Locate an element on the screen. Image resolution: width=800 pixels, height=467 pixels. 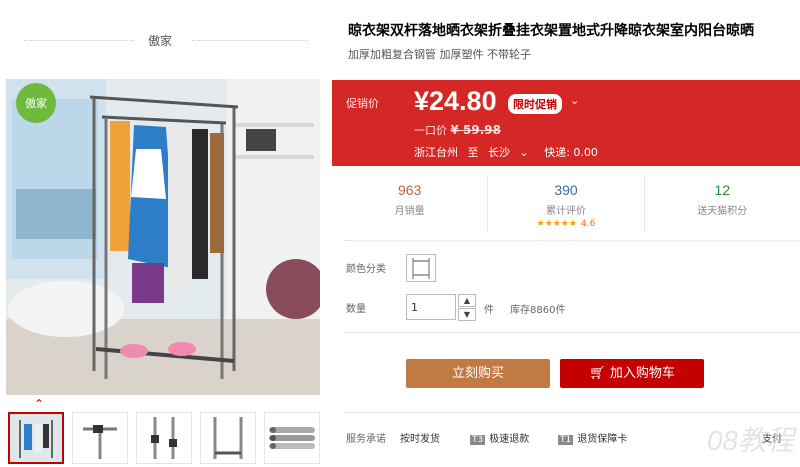
shipping-fee: 快递: 0.00 is located at coordinates (571, 152).